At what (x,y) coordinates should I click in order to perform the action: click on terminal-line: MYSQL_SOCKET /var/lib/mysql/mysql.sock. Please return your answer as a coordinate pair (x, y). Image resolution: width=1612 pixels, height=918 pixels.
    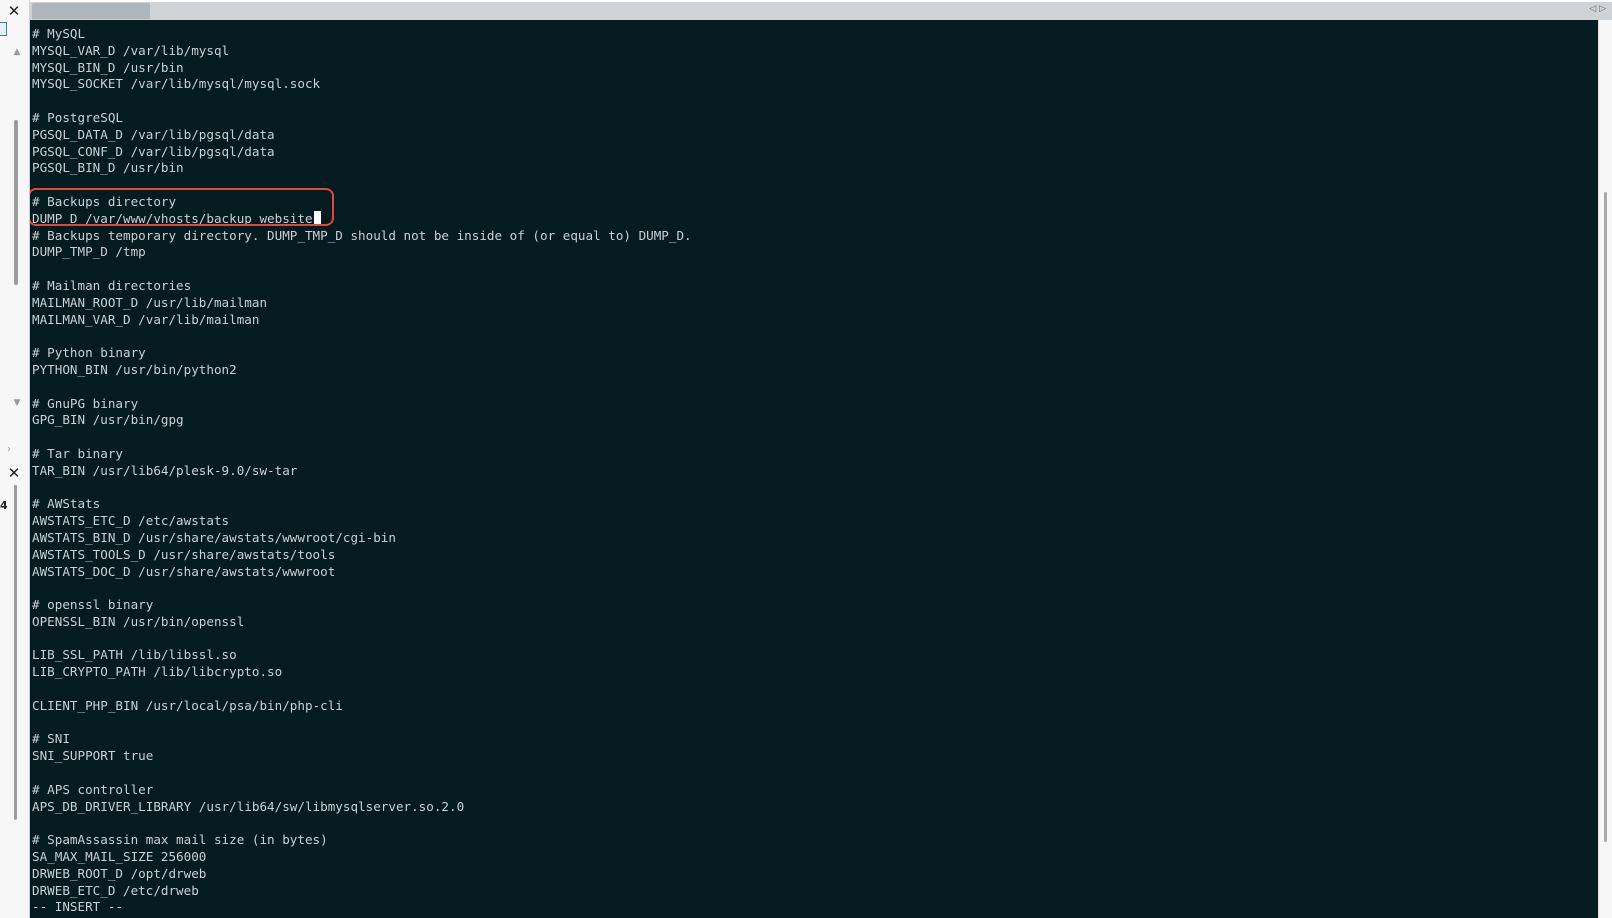
    Looking at the image, I should click on (176, 84).